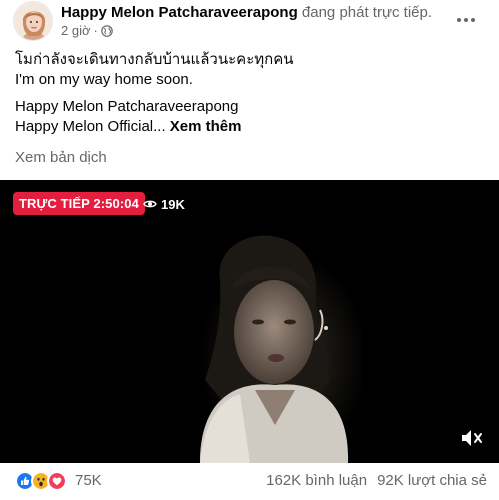 This screenshot has width=499, height=500. I want to click on avatar, so click(33, 21).